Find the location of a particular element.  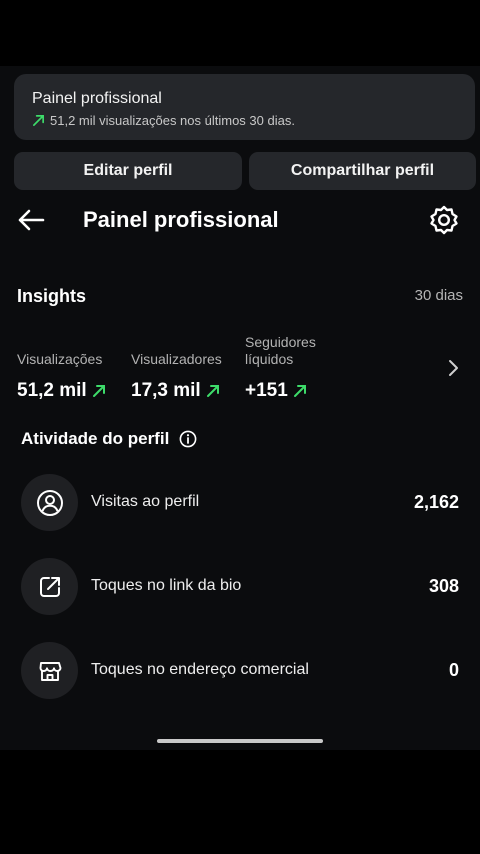

profile-activity-heading: Atividade do perfil is located at coordinates (109, 439).